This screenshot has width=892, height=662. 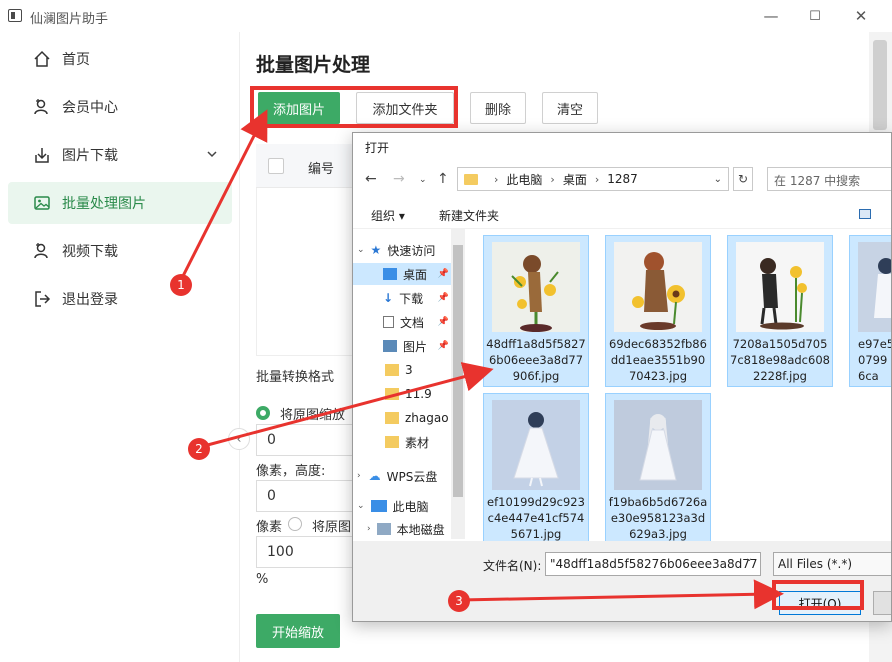 I want to click on sidebar-item-label: 视频下载, so click(x=90, y=252).